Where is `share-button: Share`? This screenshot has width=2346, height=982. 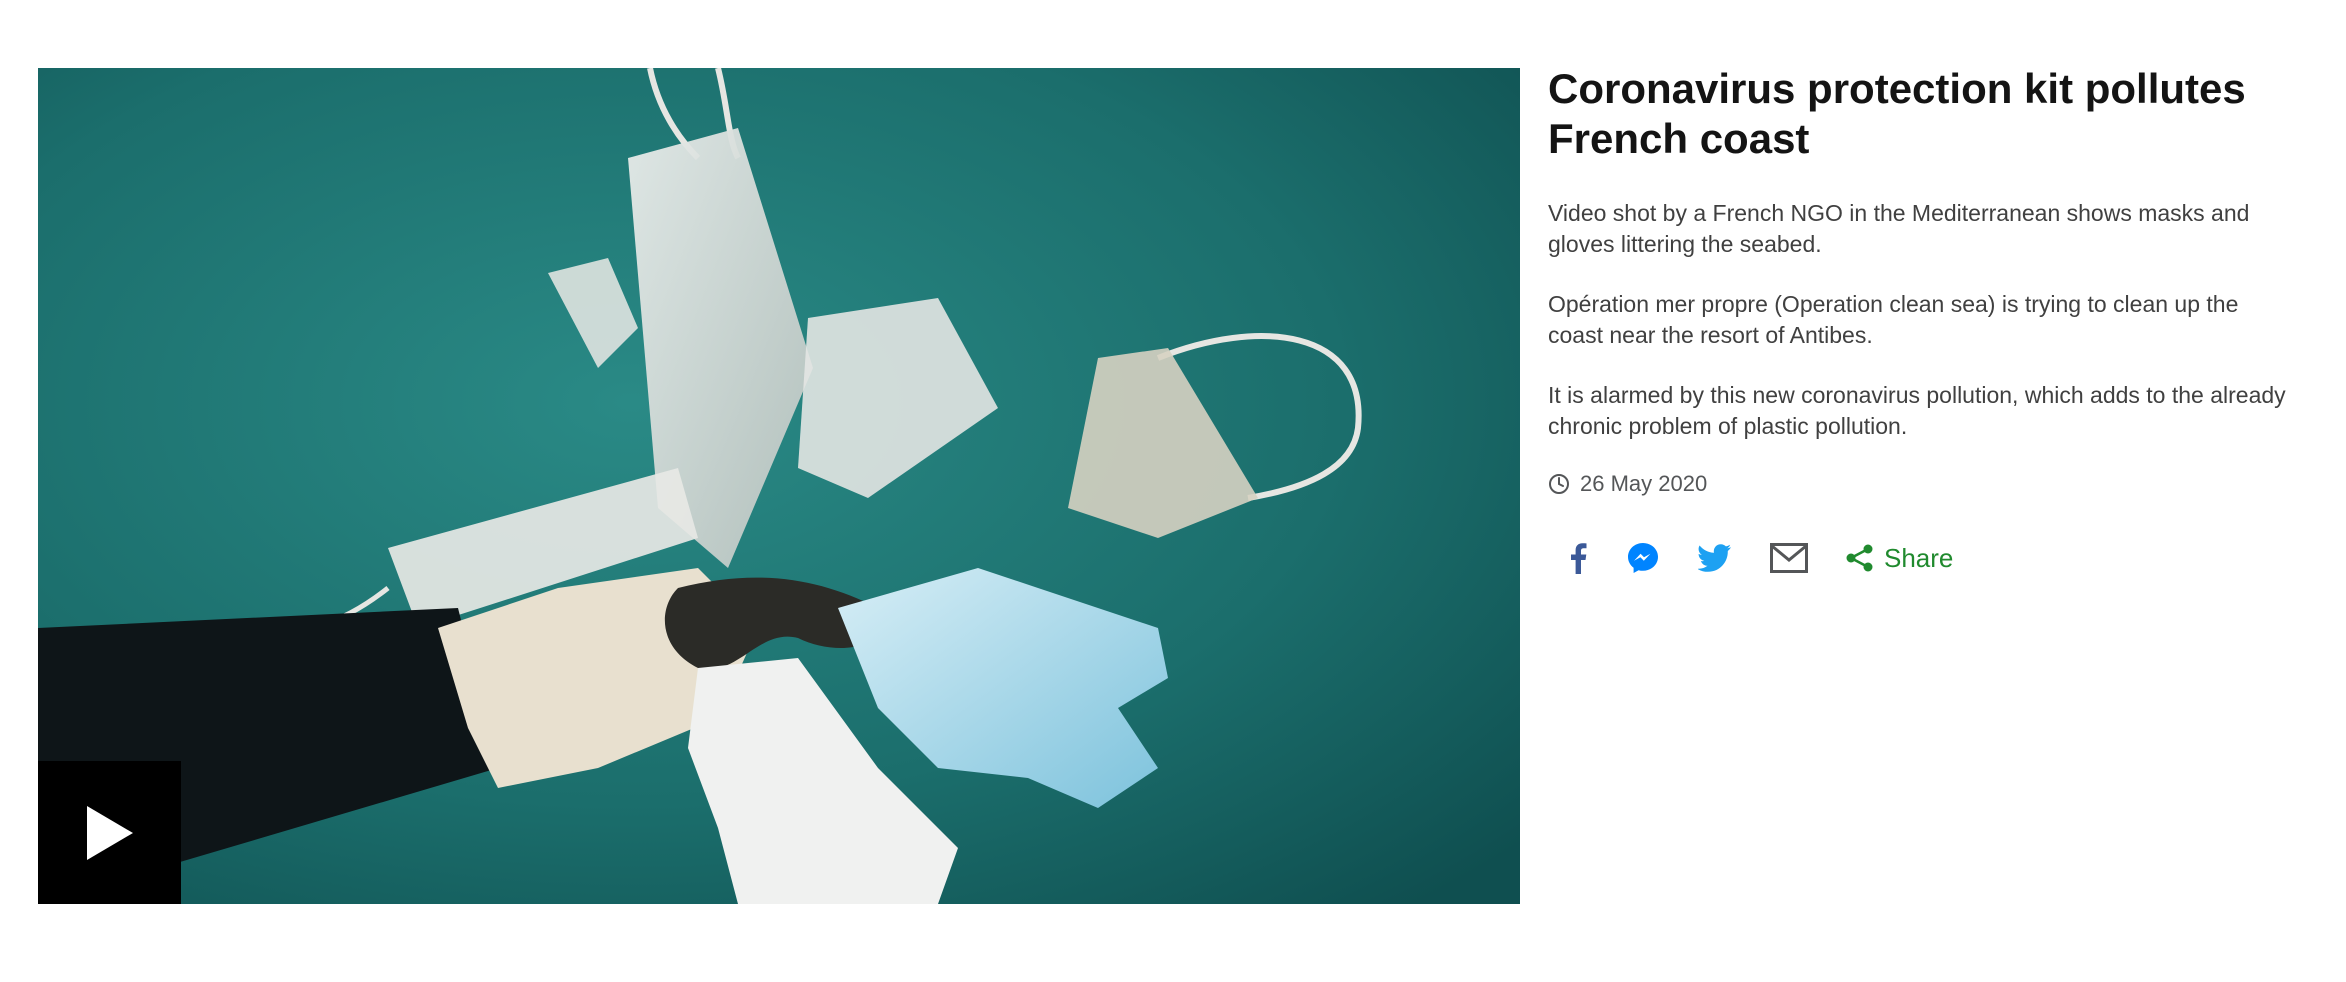 share-button: Share is located at coordinates (1899, 558).